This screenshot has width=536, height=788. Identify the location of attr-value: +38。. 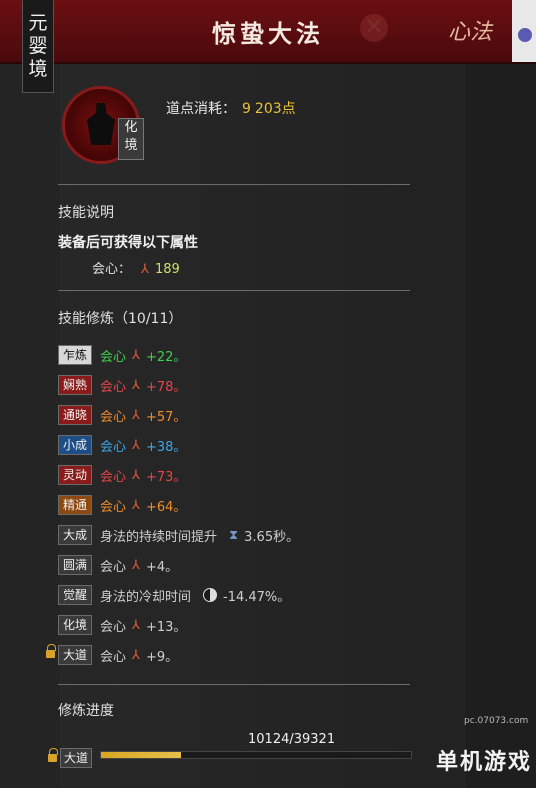
(166, 447).